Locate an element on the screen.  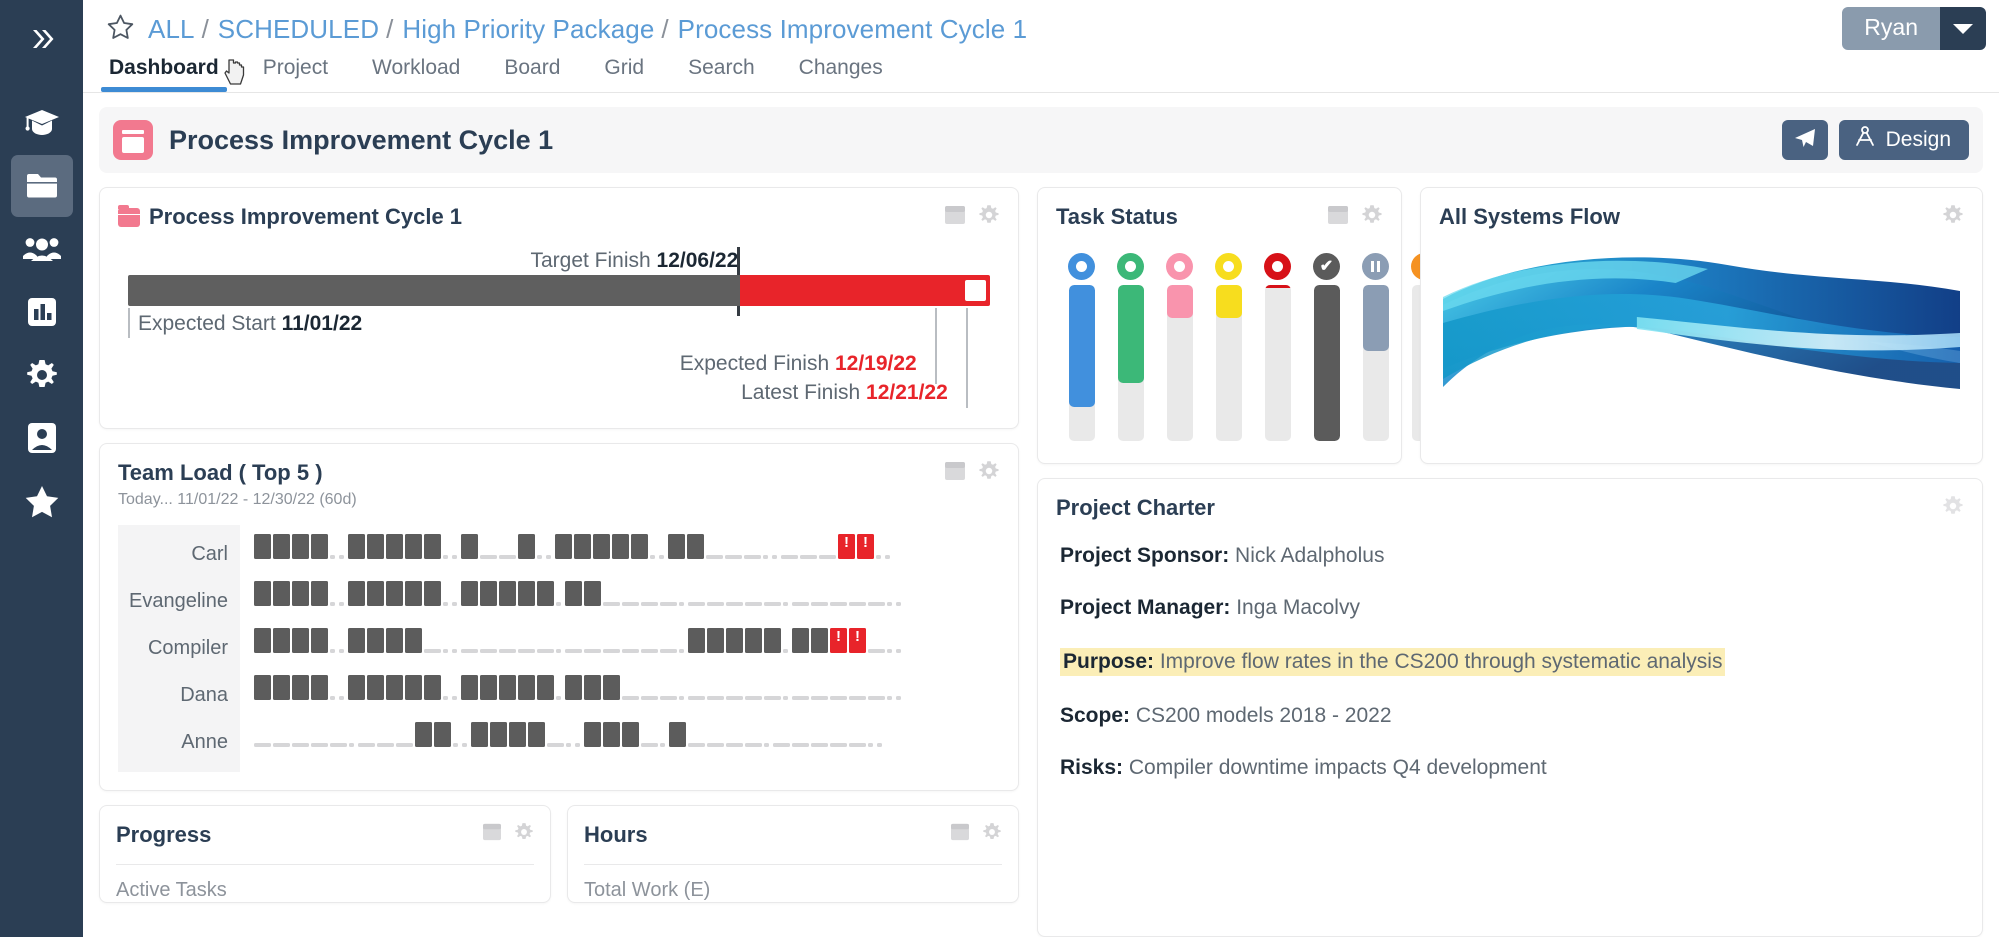
task-status-column-done: ✔ is located at coordinates (1326, 347).